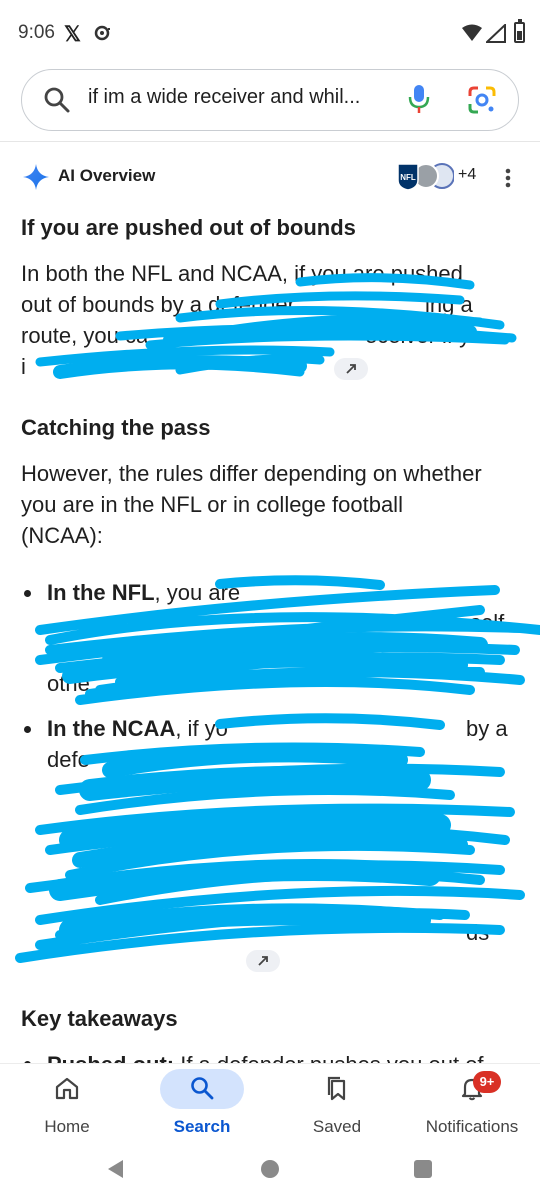 Image resolution: width=540 pixels, height=1200 pixels. Describe the element at coordinates (116, 427) in the screenshot. I see `section-title-catching: Catching the pass` at that location.